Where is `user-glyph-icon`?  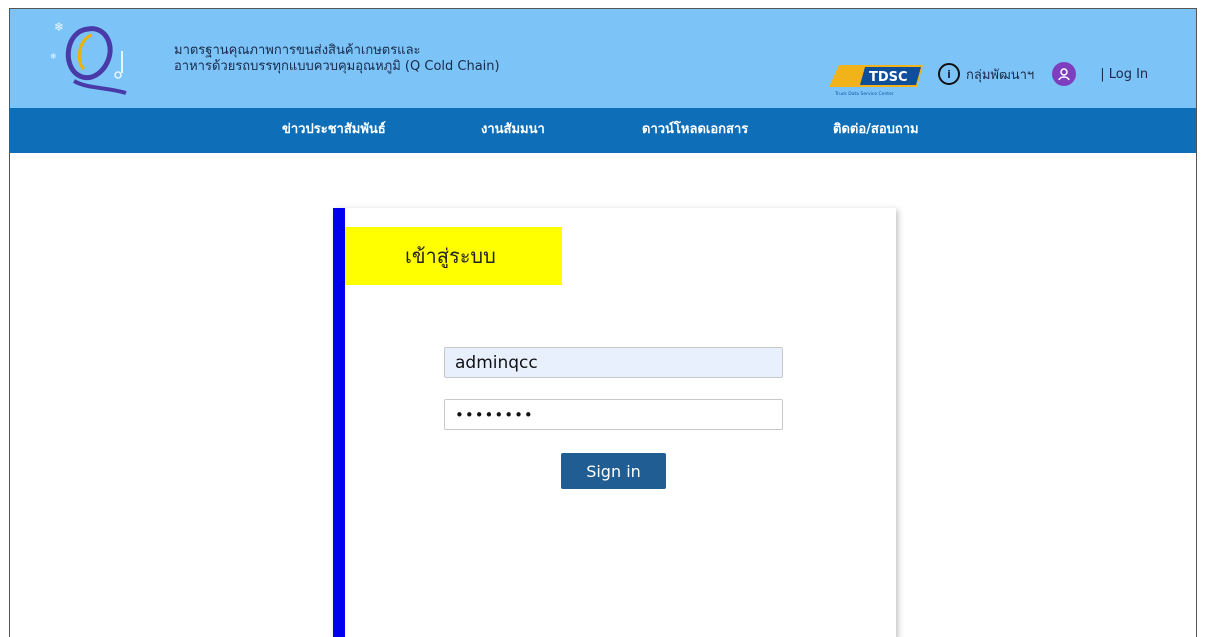 user-glyph-icon is located at coordinates (1064, 74).